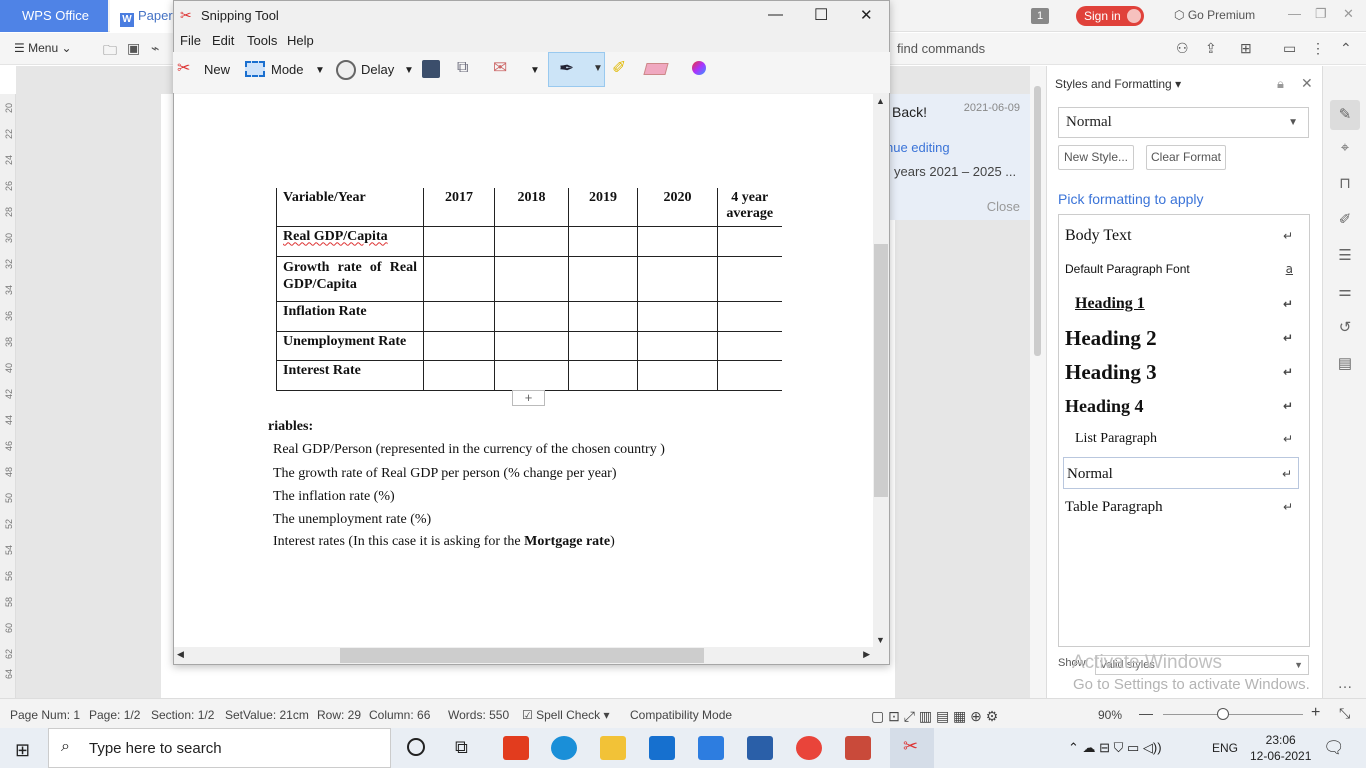 Image resolution: width=1366 pixels, height=768 pixels. Describe the element at coordinates (1182, 406) in the screenshot. I see `style-item-heading-4: Heading 4 ↵` at that location.